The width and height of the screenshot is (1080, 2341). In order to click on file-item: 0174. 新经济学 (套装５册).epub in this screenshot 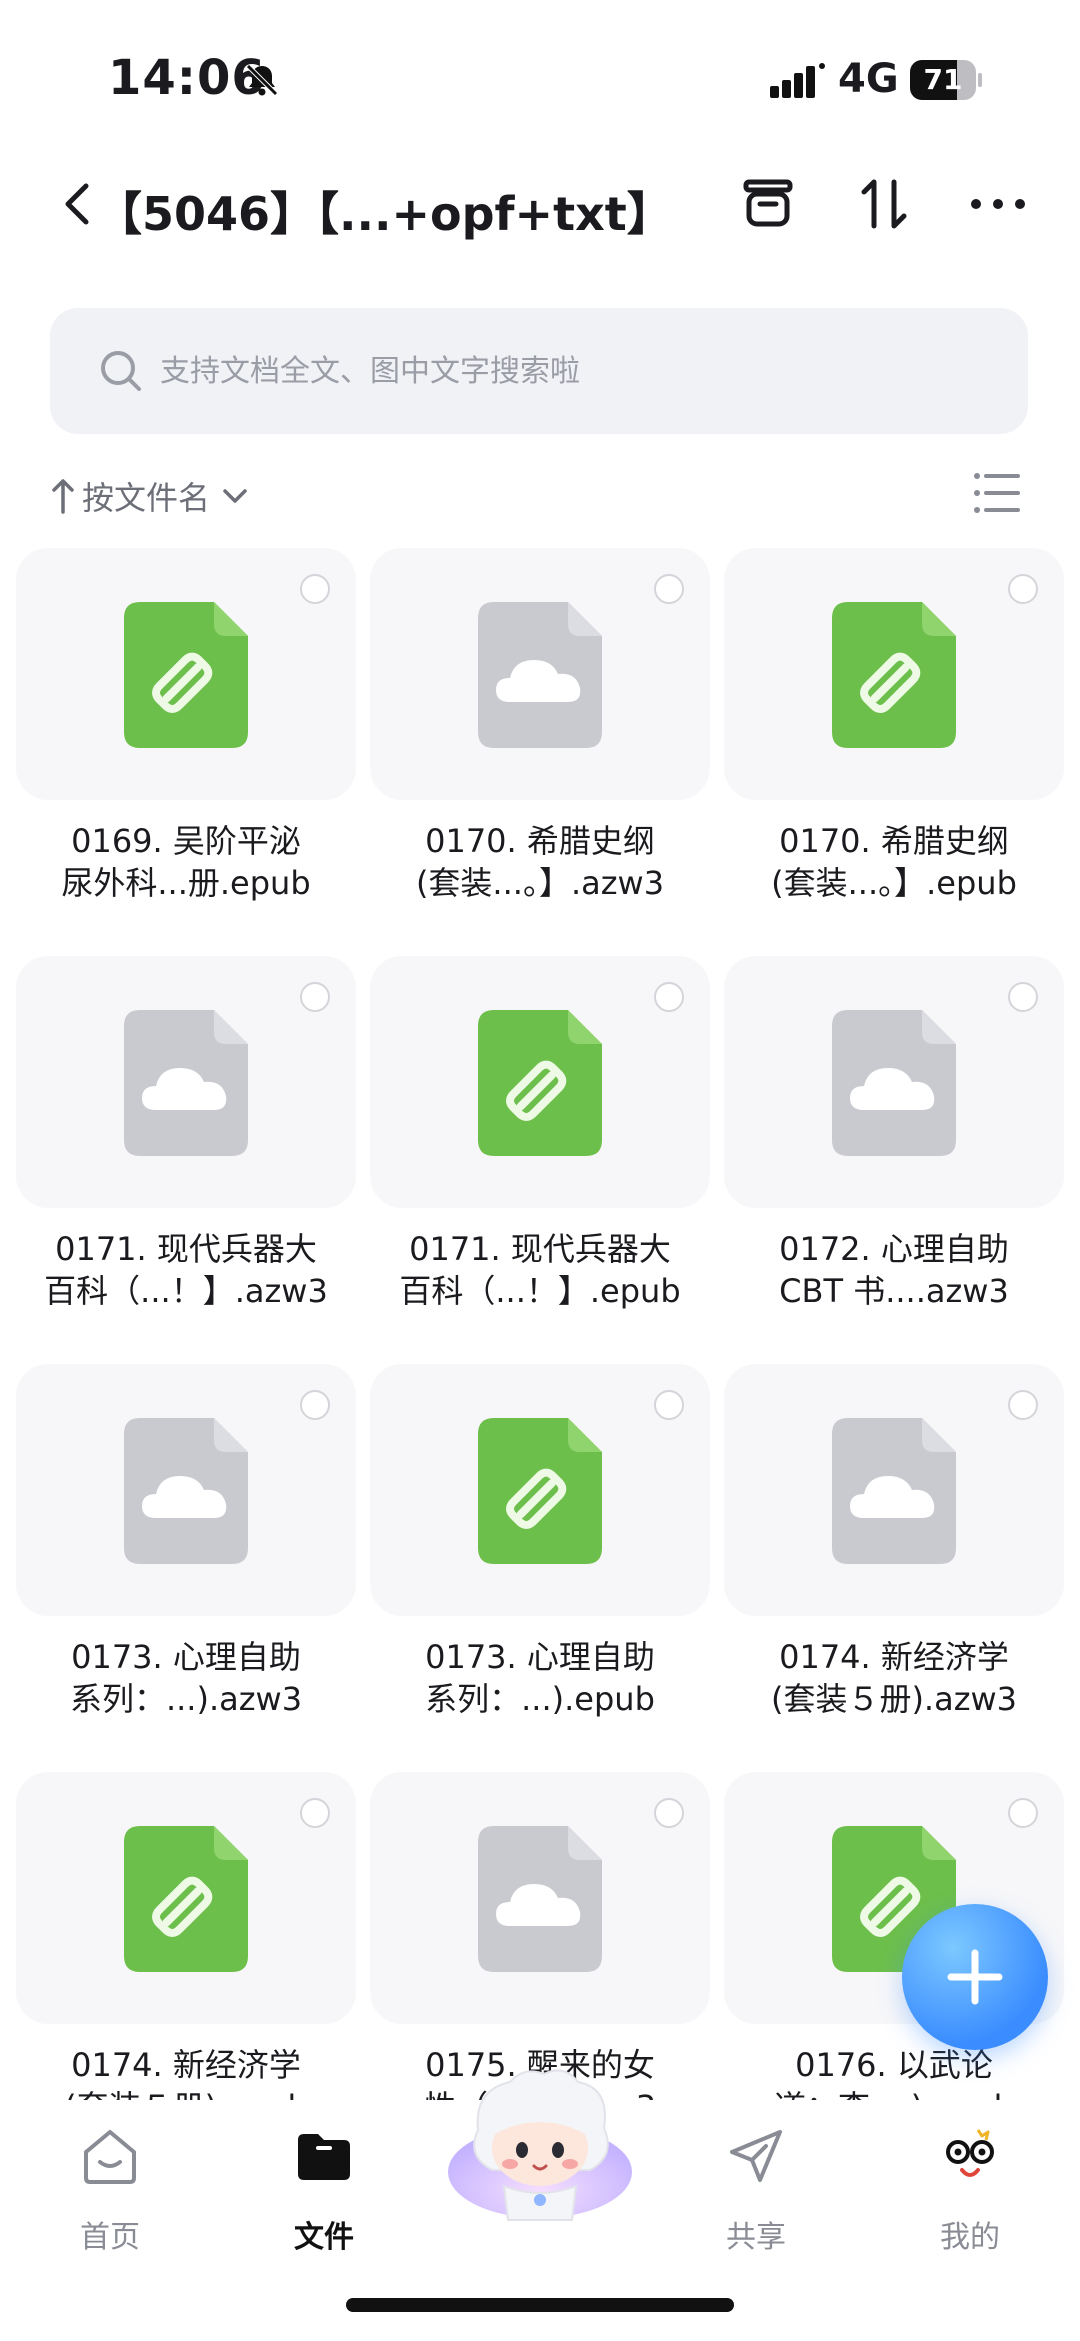, I will do `click(186, 1936)`.